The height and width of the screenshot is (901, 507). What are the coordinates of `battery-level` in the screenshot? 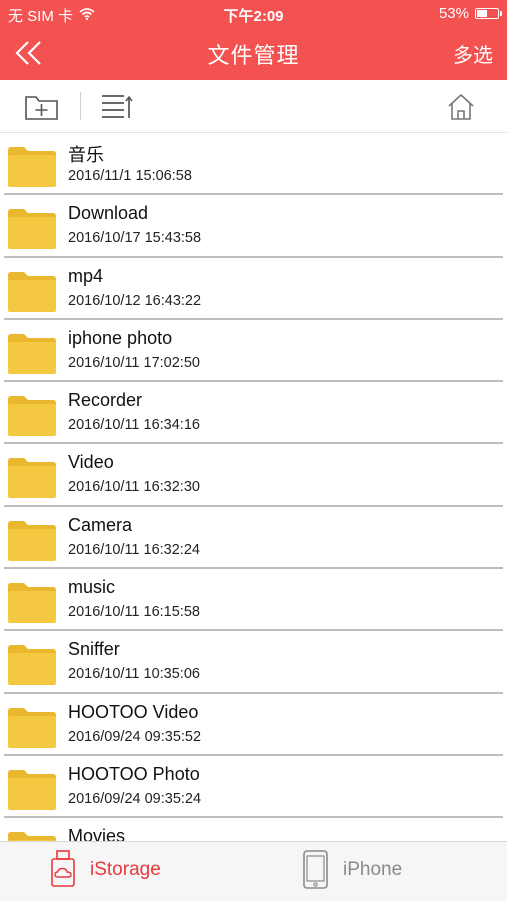 It's located at (482, 13).